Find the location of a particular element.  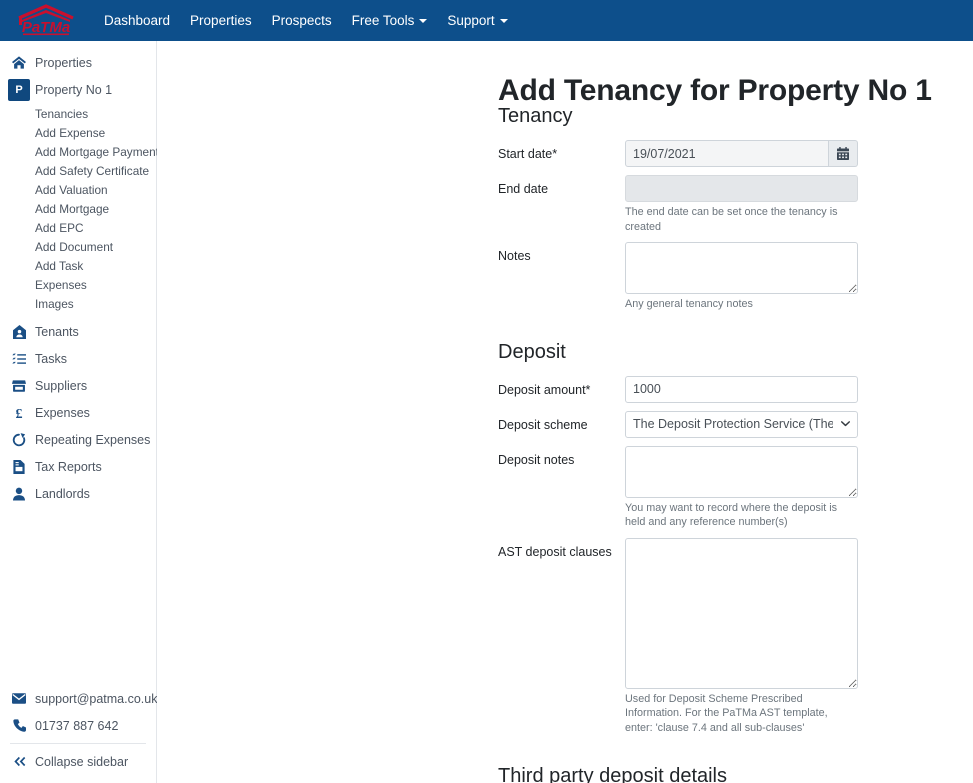

sidebar-subitem-add-mortgage: Add Mortgage is located at coordinates (78, 209).